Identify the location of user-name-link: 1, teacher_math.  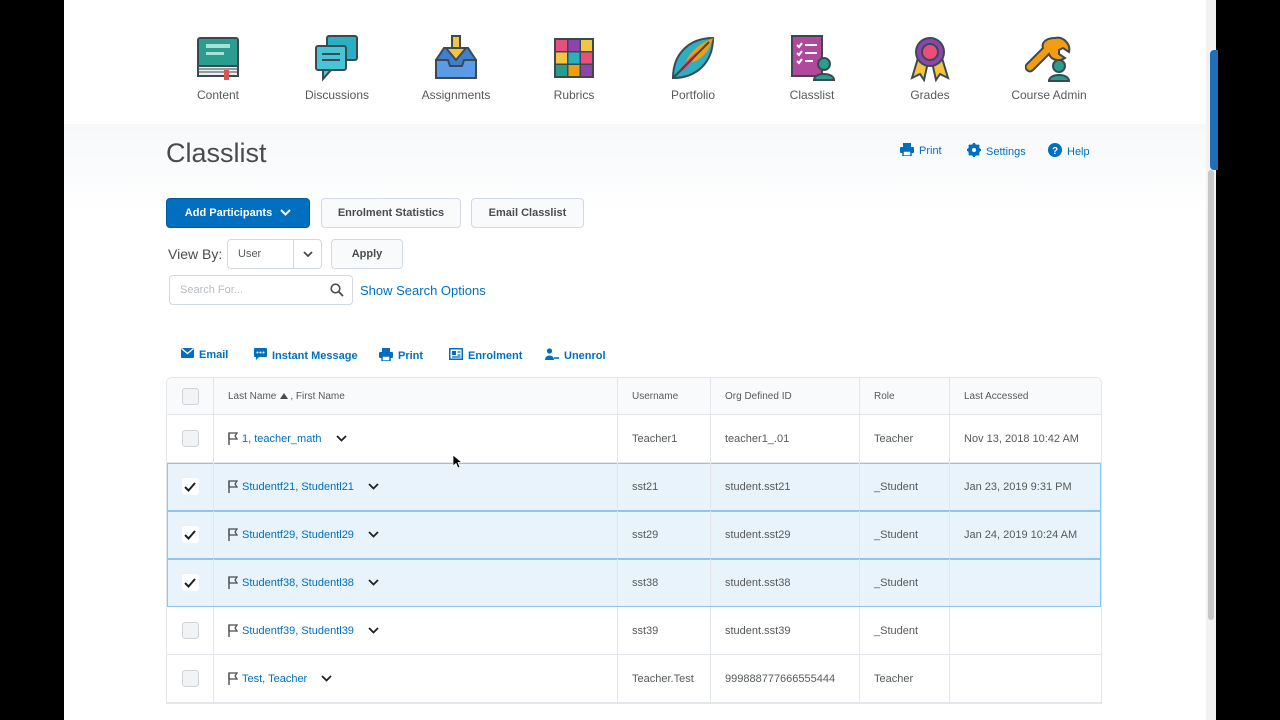
(282, 439).